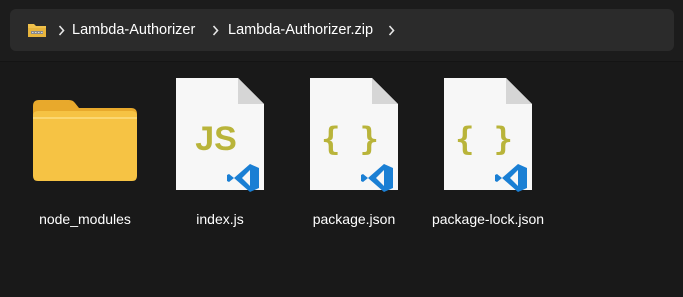 The image size is (683, 297). I want to click on svg-text: JS, so click(216, 139).